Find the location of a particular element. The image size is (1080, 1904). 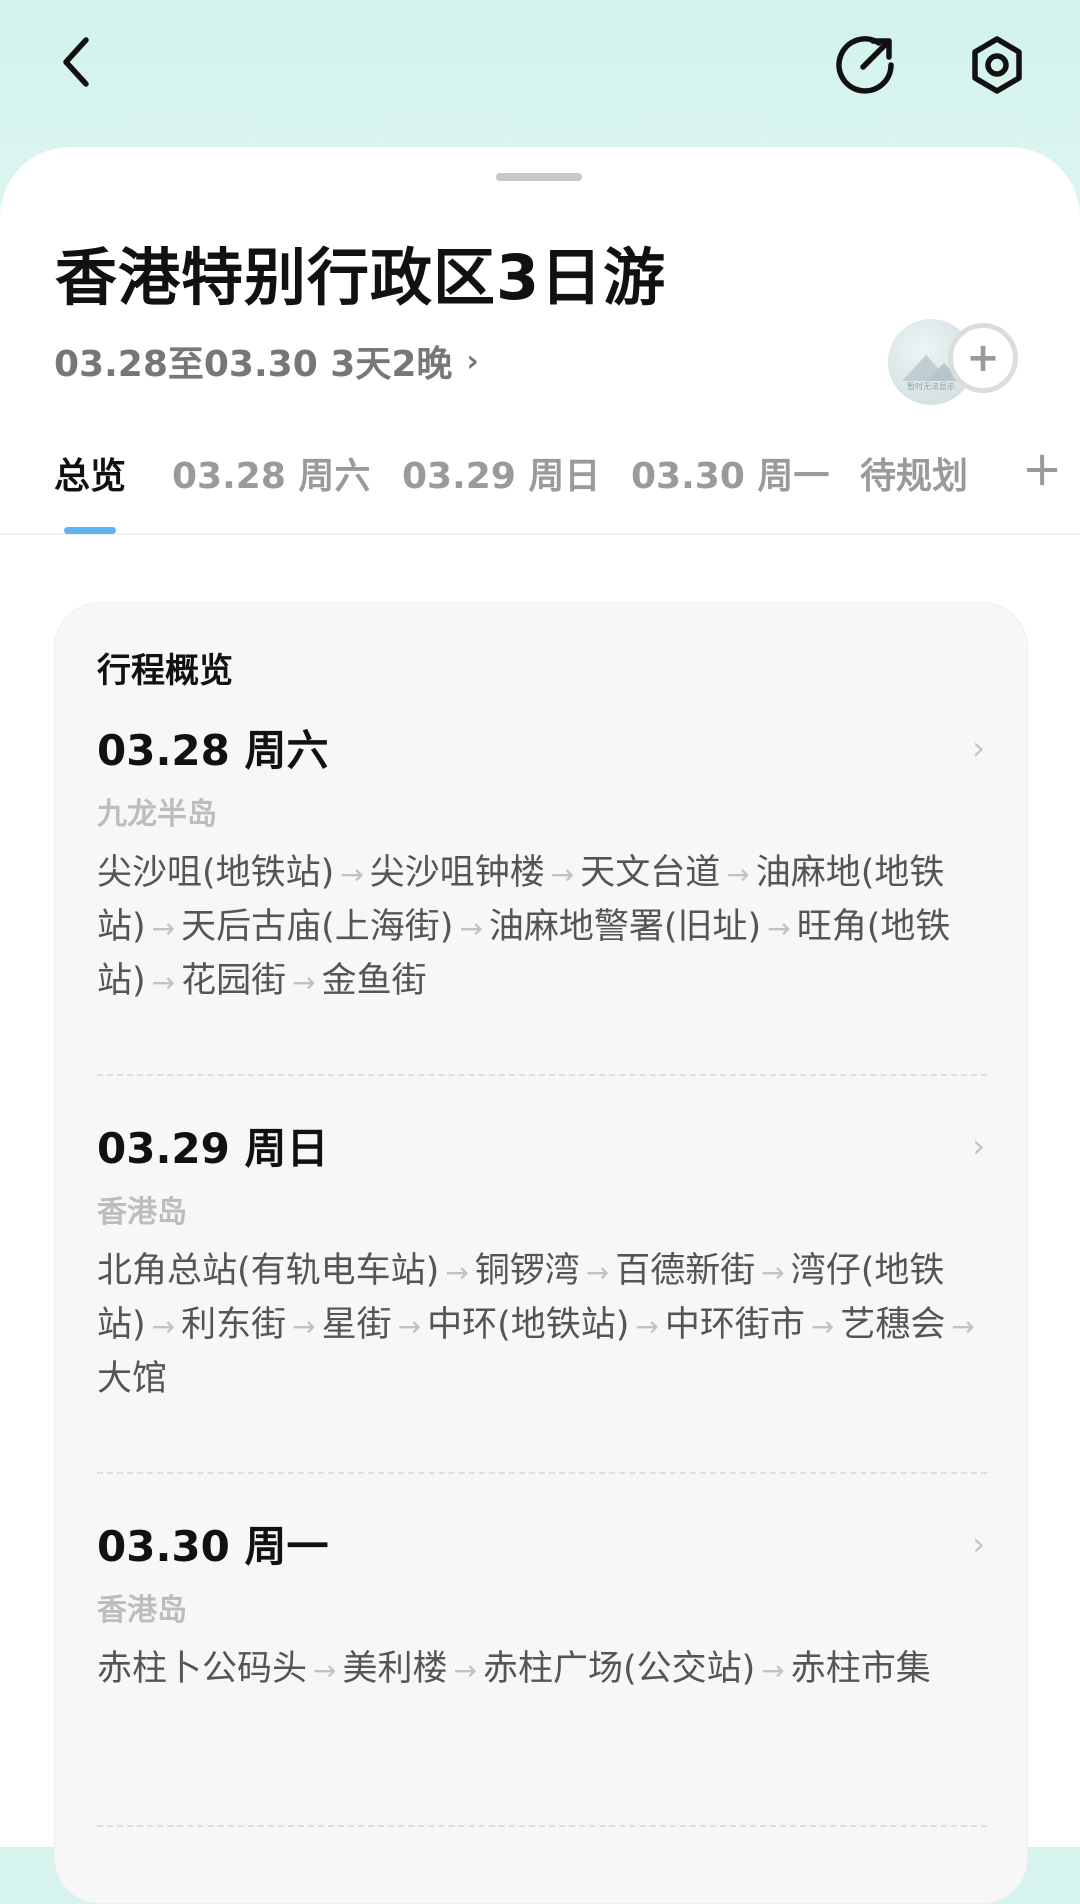

plus-icon: + is located at coordinates (983, 358).